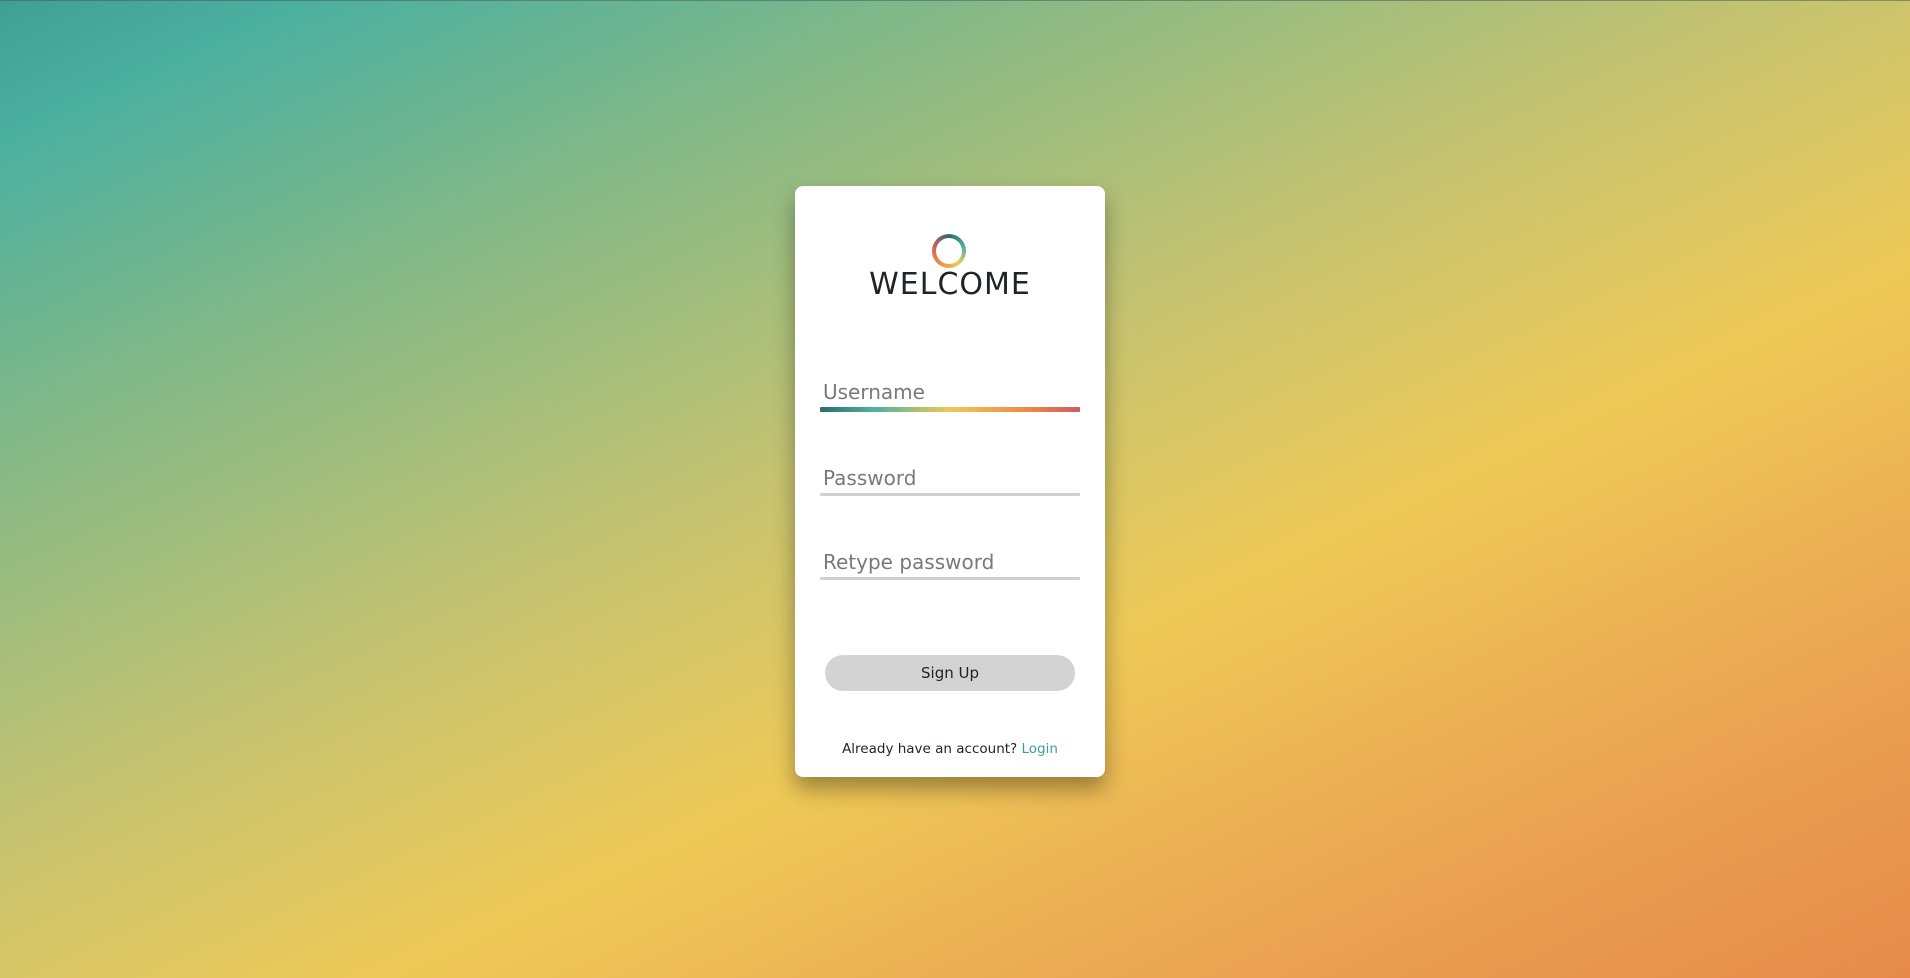  I want to click on username-field-group, so click(950, 394).